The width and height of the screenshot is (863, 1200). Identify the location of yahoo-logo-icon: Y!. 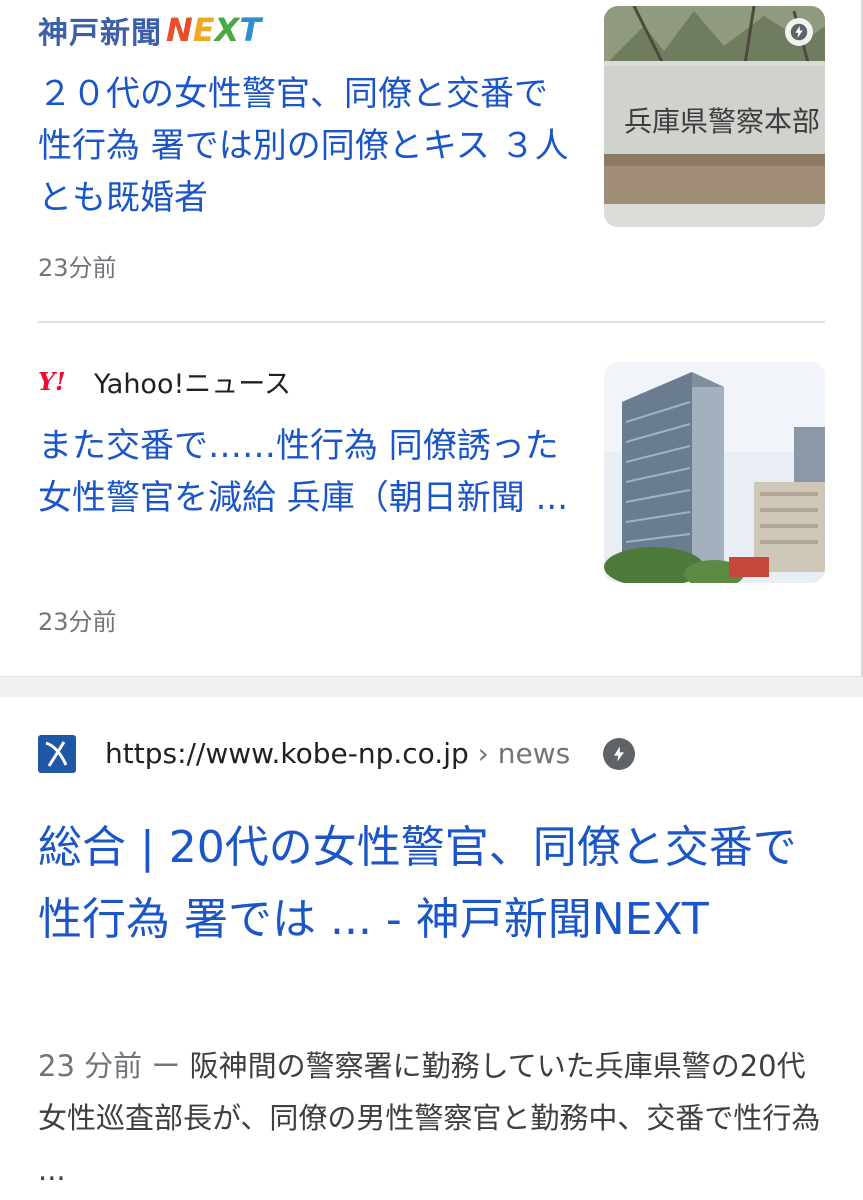
(52, 381).